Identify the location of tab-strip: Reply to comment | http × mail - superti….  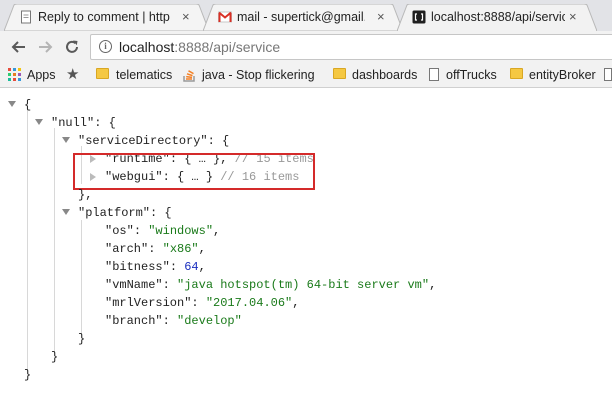
(306, 15).